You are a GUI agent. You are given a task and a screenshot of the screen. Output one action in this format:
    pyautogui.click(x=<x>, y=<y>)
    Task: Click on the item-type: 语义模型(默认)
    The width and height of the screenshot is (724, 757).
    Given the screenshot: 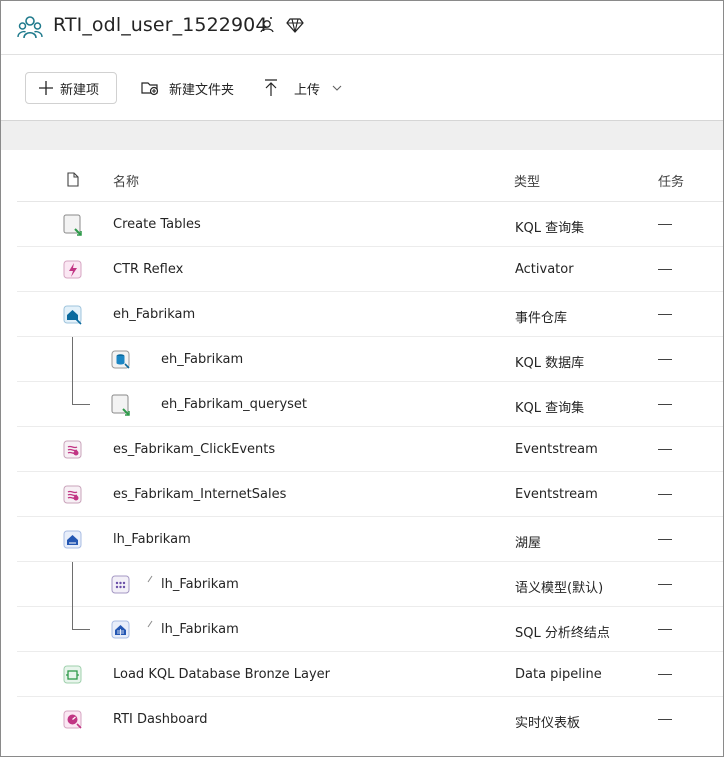 What is the action you would take?
    pyautogui.click(x=559, y=588)
    